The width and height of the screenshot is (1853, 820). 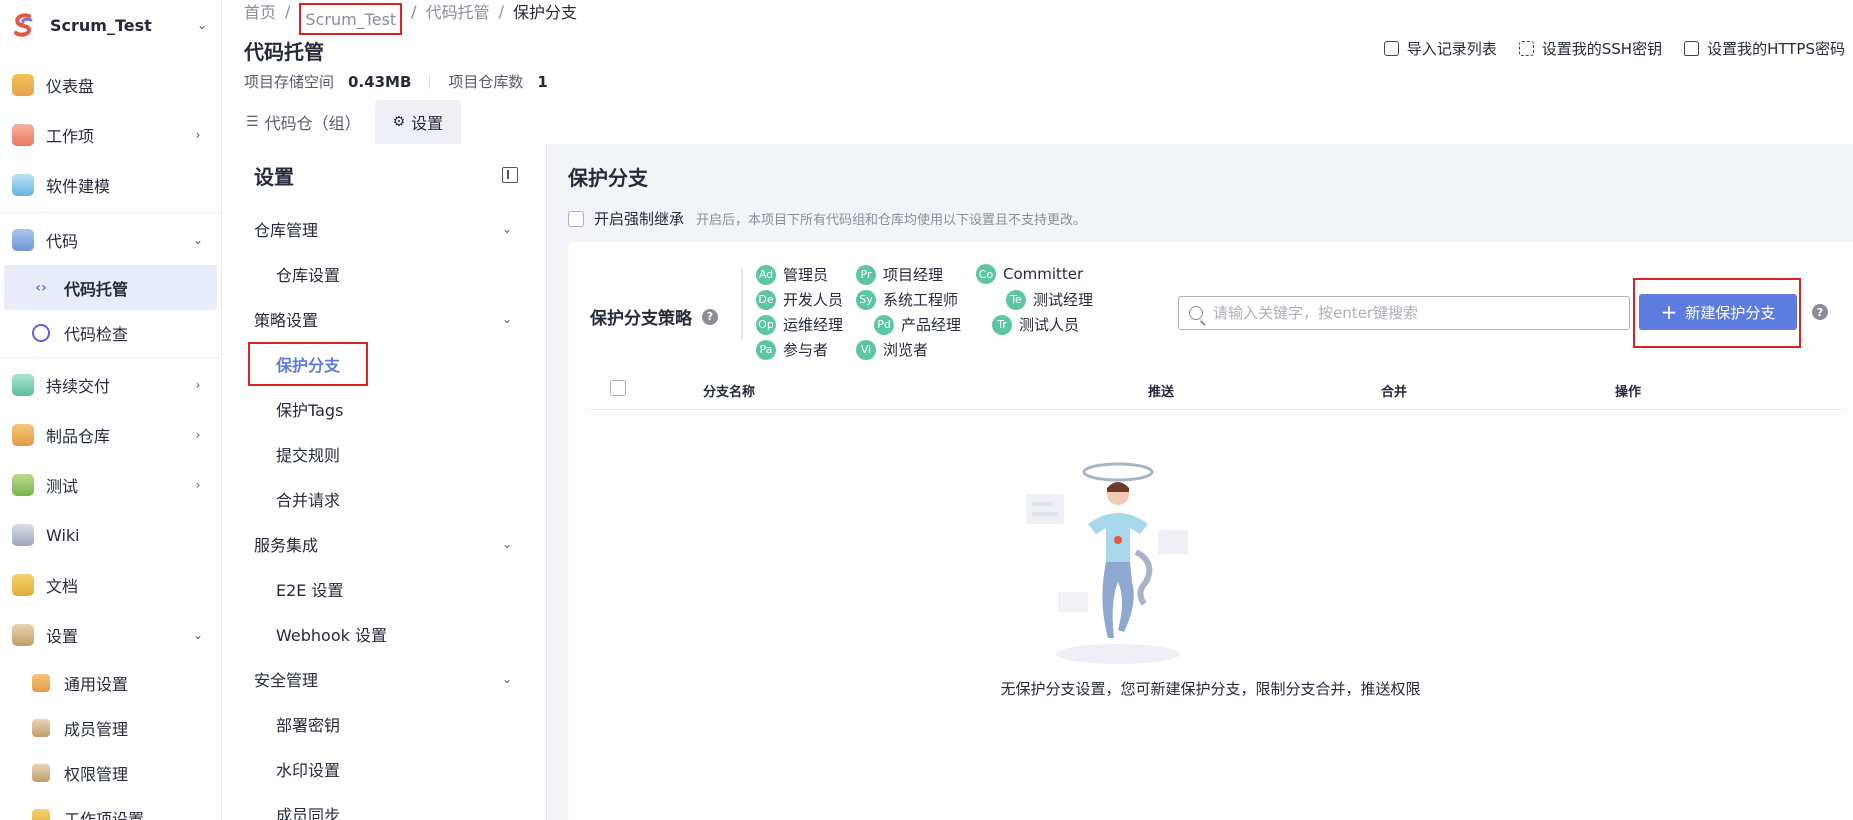 What do you see at coordinates (110, 435) in the screenshot?
I see `sidebar-item-artifacts: 制品仓库 ›` at bounding box center [110, 435].